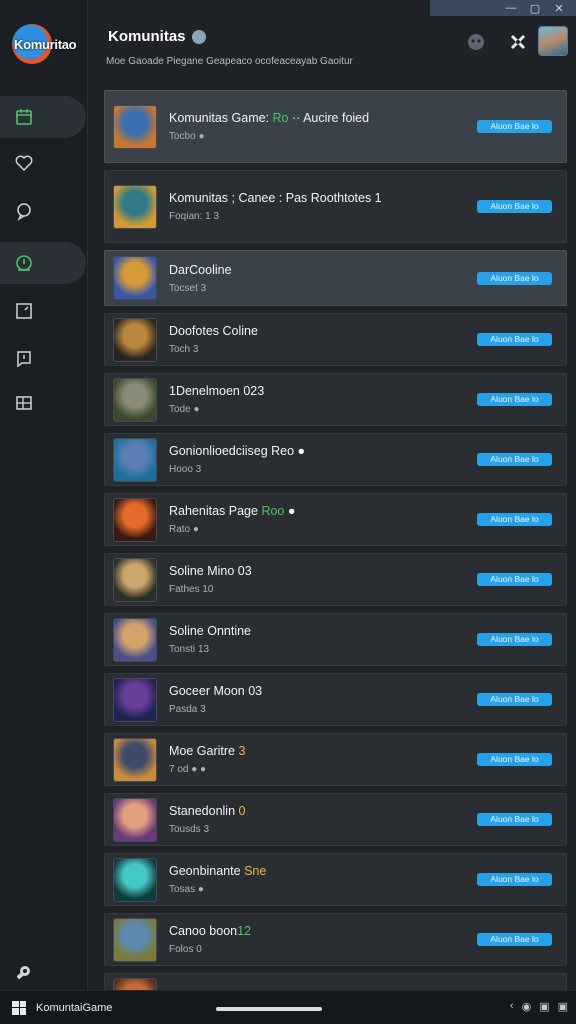  What do you see at coordinates (323, 699) in the screenshot?
I see `game-meta: Goceer Moon 03 Pasda 3` at bounding box center [323, 699].